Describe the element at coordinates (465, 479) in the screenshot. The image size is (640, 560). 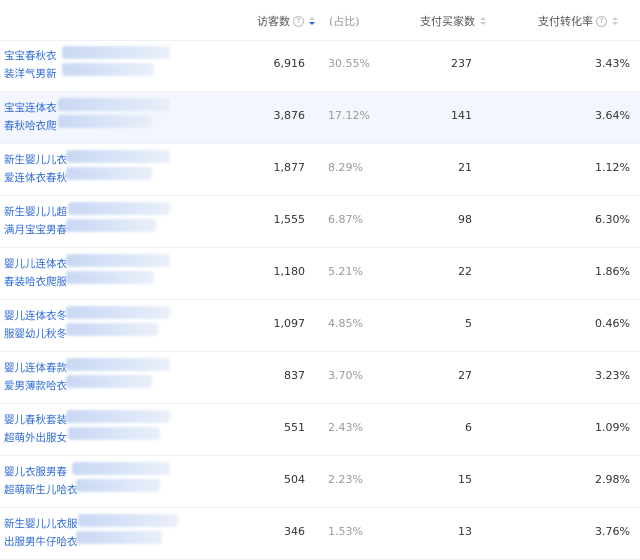
I see `buyers-value: 15` at that location.